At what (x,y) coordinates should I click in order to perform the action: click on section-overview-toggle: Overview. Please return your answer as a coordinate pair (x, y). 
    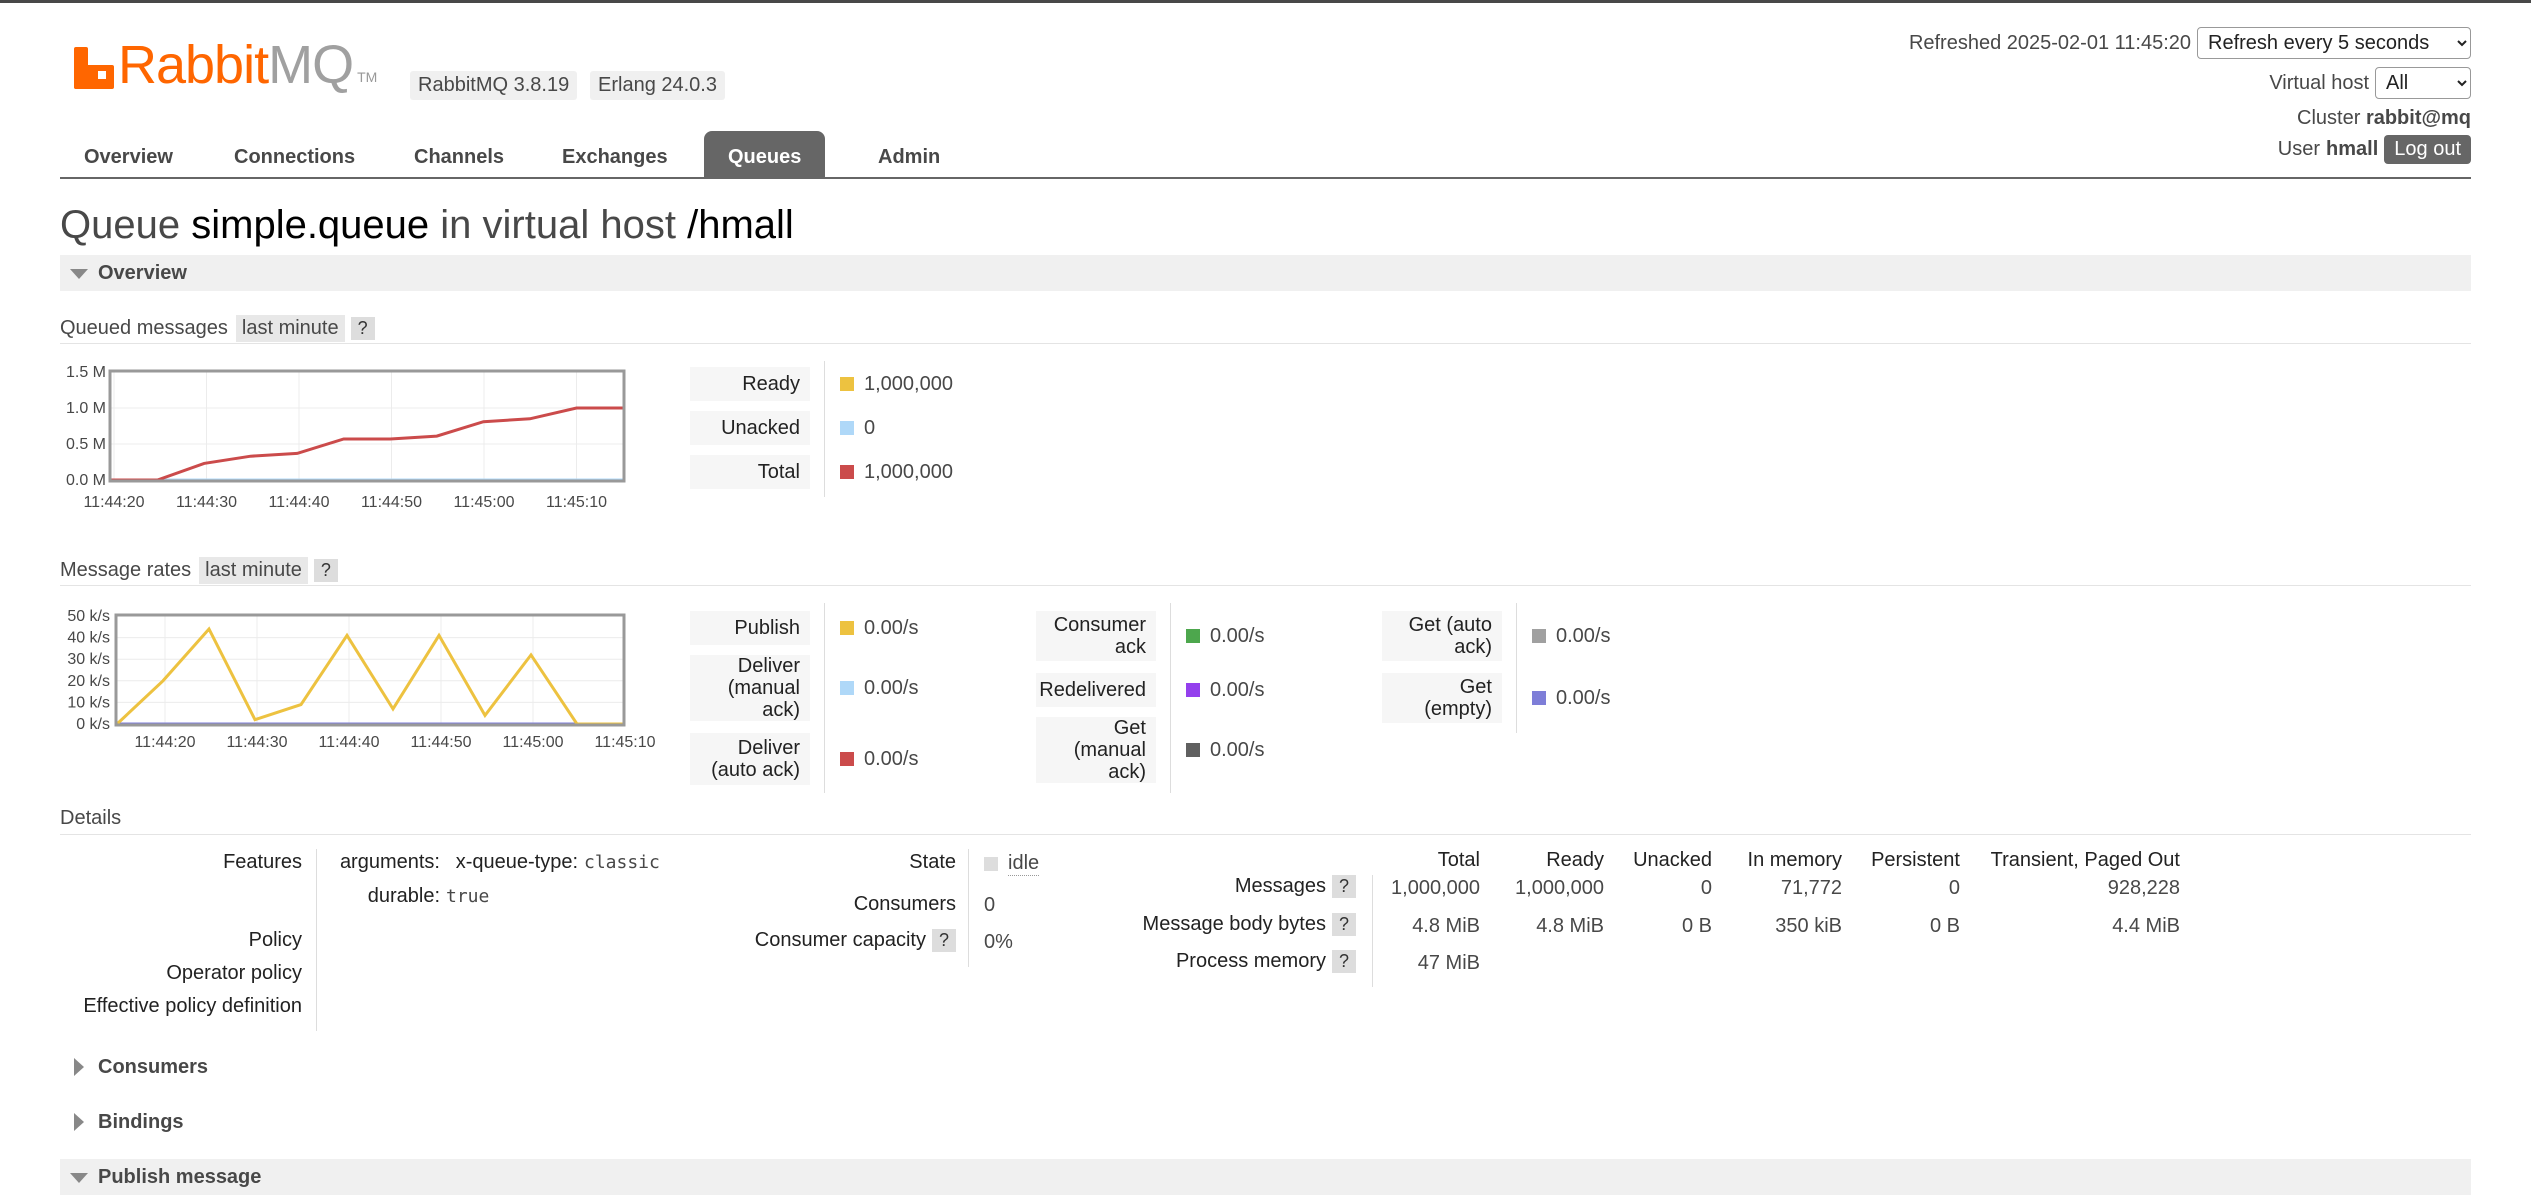
    Looking at the image, I should click on (1265, 273).